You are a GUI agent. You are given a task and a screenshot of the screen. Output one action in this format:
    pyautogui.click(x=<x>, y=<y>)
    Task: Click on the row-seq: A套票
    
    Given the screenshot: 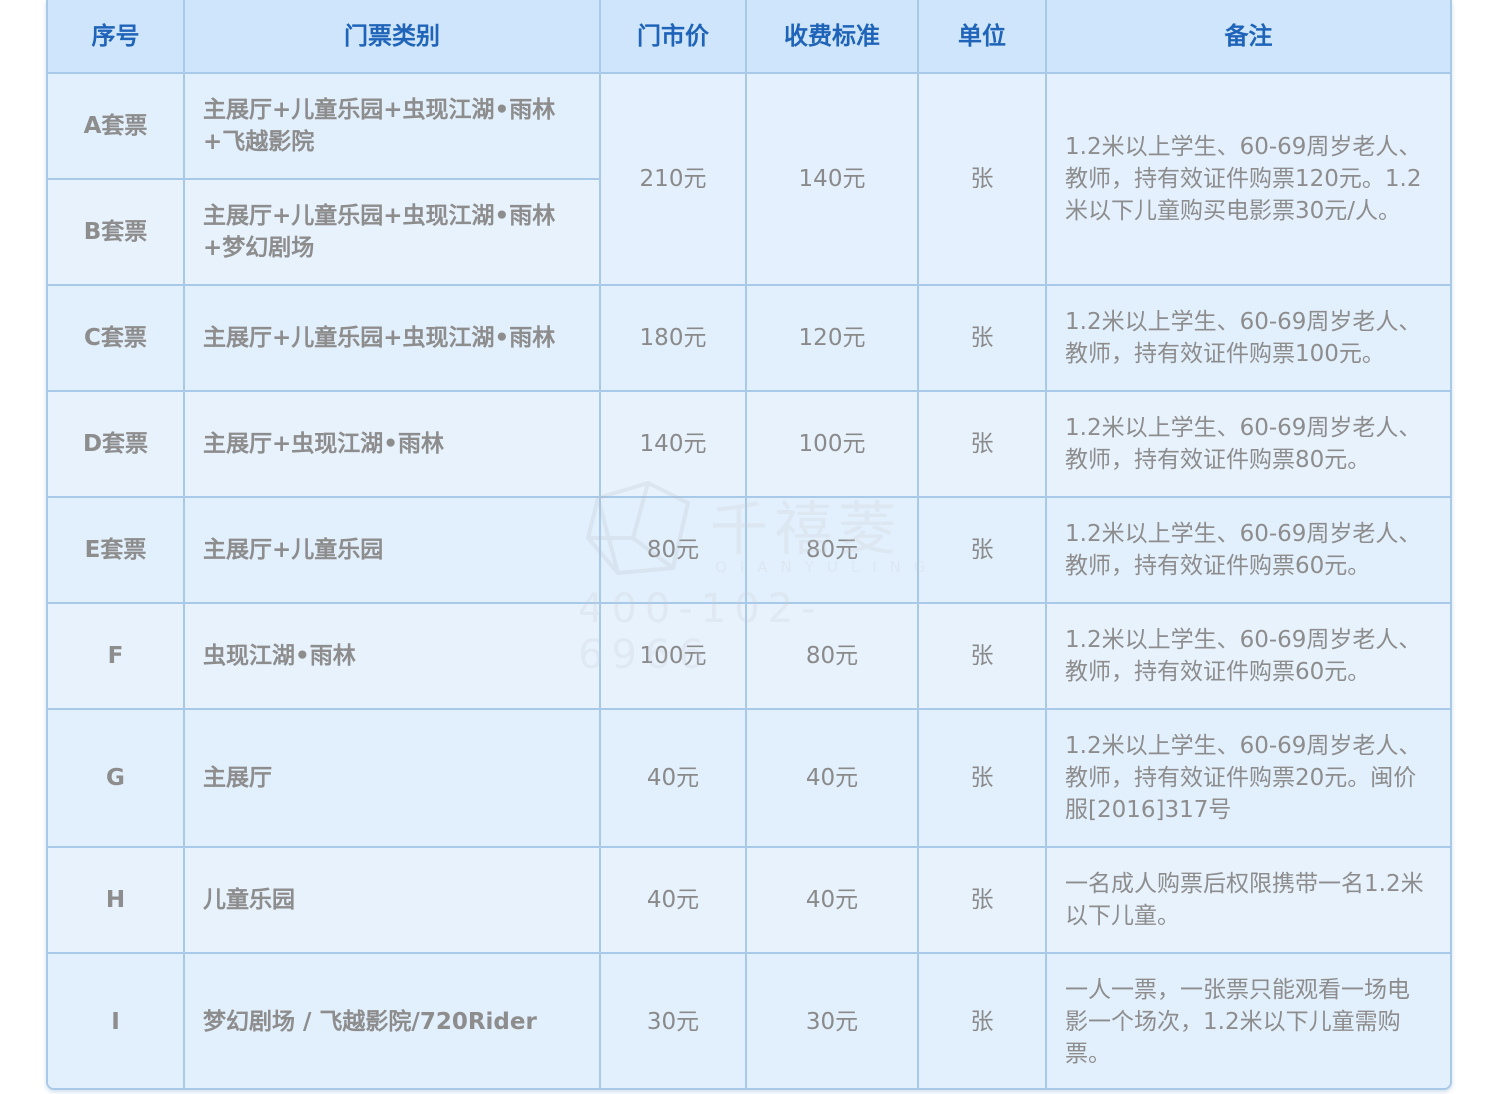 What is the action you would take?
    pyautogui.click(x=116, y=126)
    